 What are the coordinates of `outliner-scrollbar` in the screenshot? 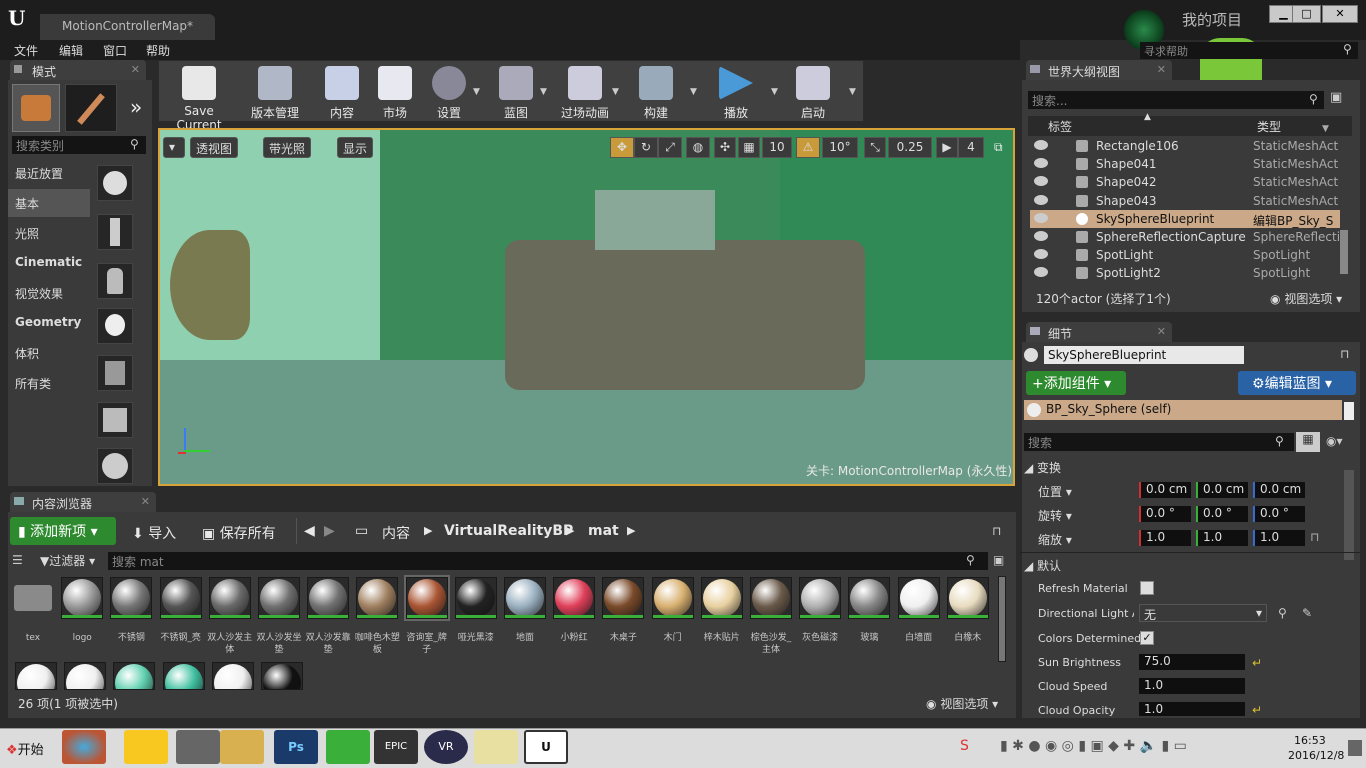 It's located at (1344, 252).